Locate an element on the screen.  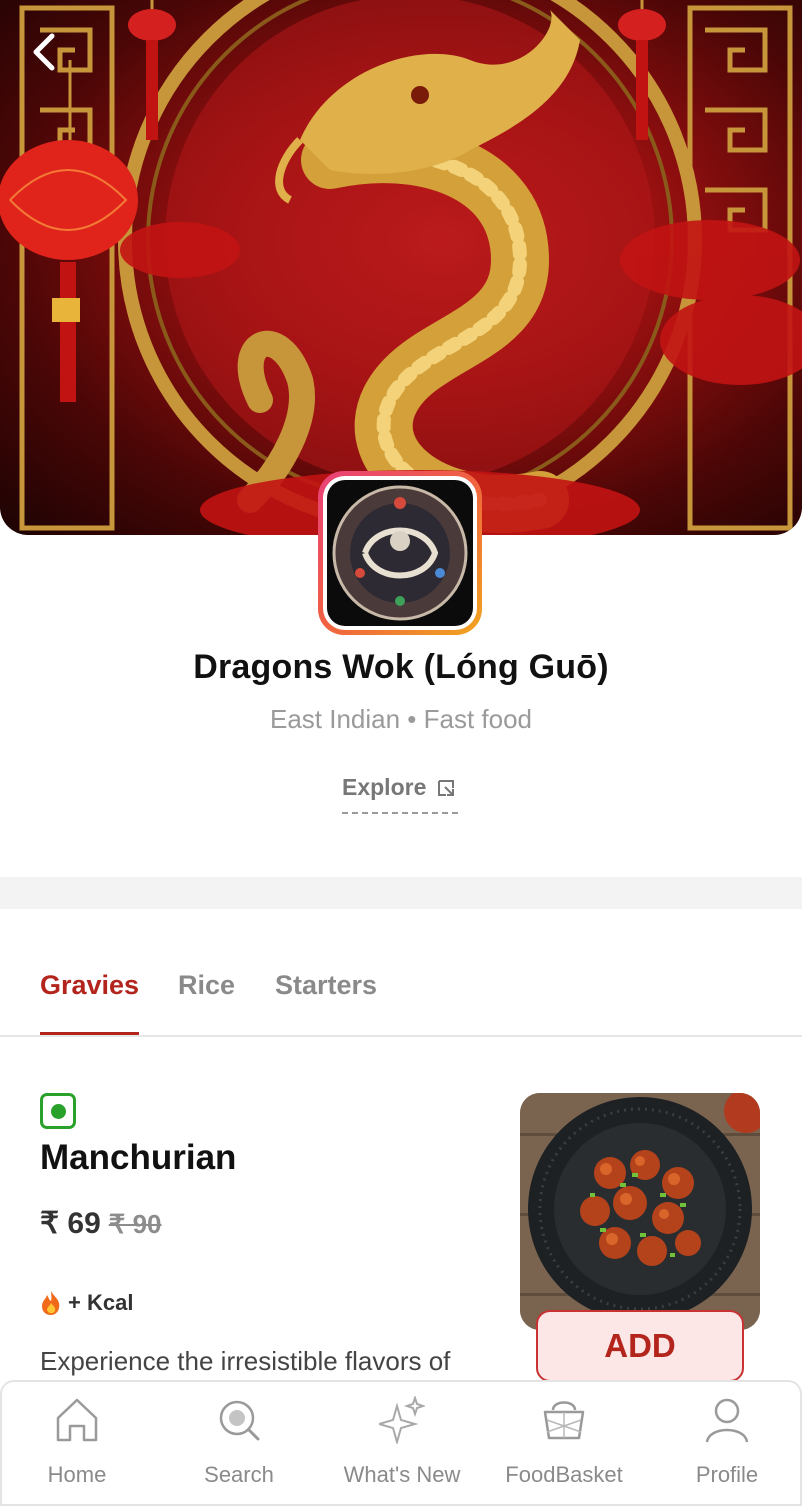
nav-foodbasket-label: FoodBasket is located at coordinates (564, 1474).